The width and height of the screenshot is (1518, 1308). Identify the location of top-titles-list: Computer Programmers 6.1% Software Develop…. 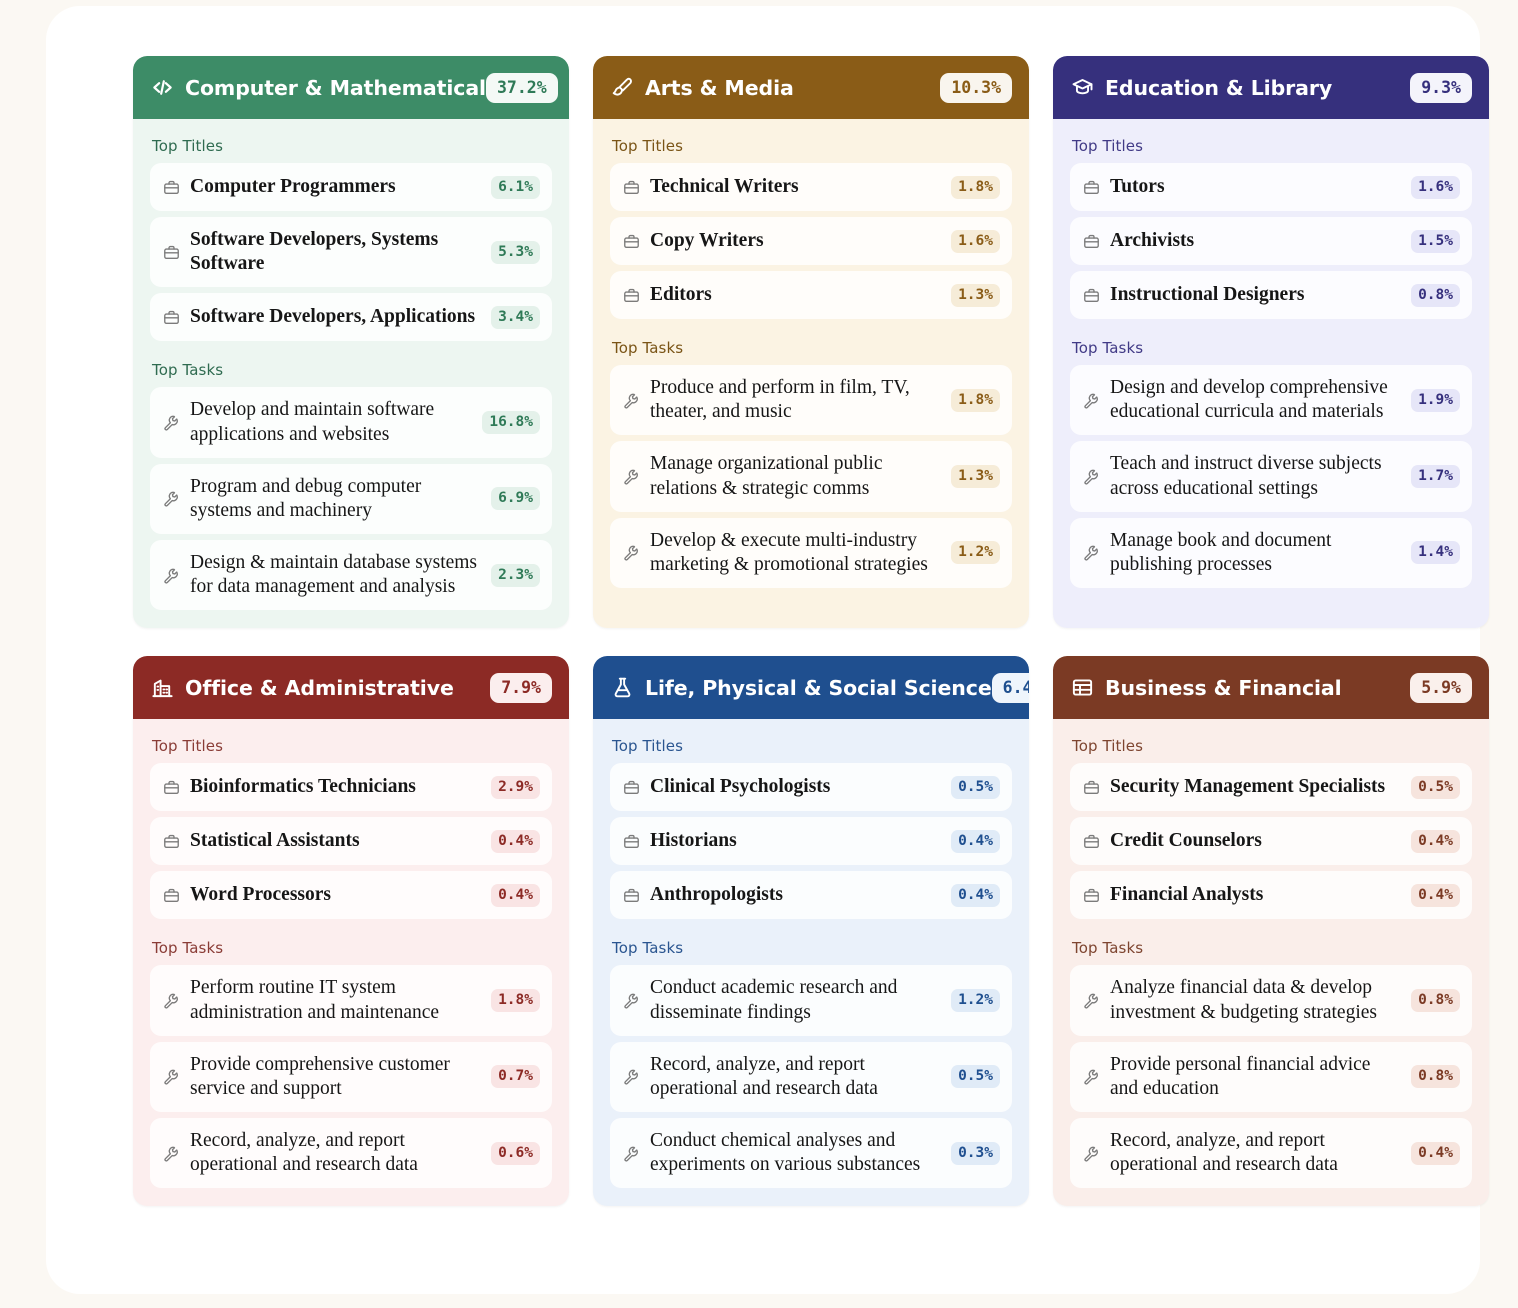
(351, 252).